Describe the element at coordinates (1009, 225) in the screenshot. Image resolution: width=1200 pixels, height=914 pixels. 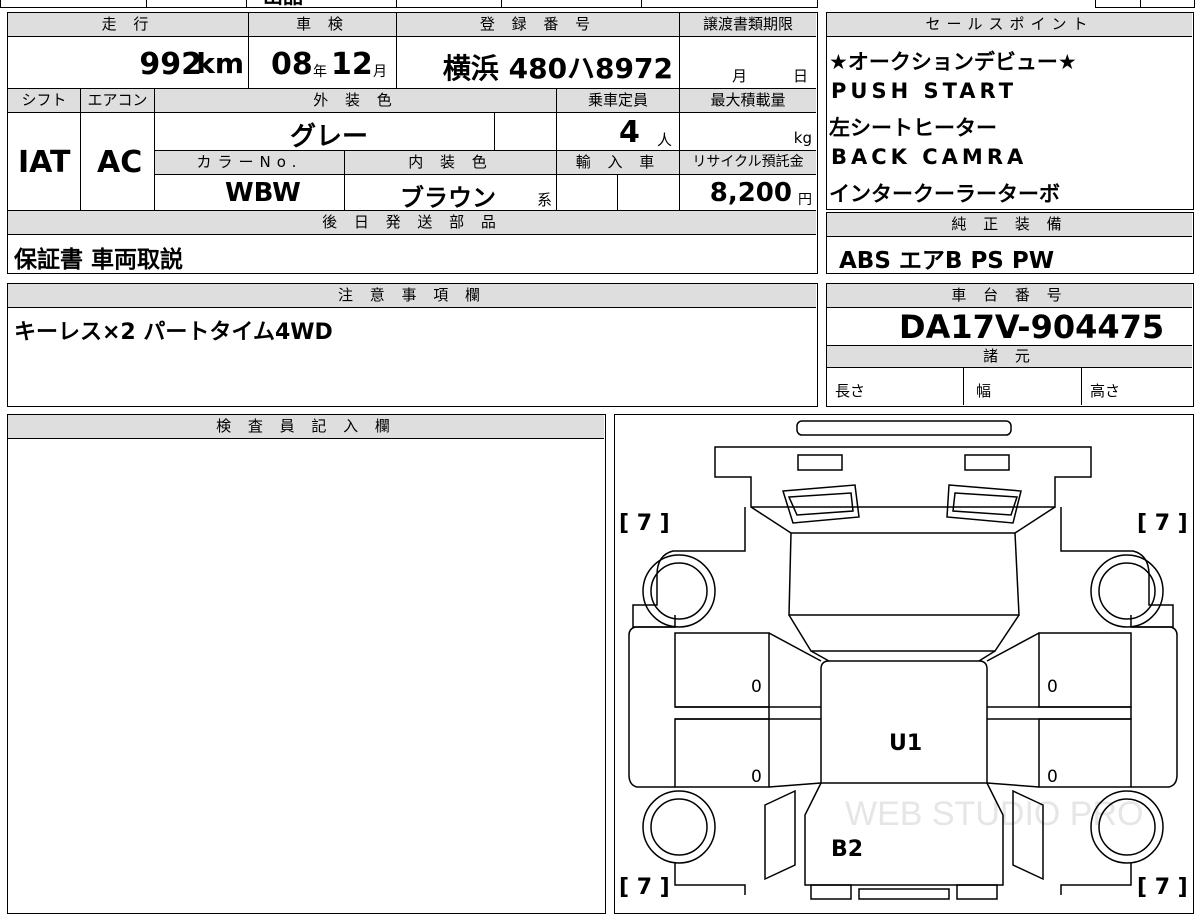
I see `genuine-equipment-header: 純 正 装 備` at that location.